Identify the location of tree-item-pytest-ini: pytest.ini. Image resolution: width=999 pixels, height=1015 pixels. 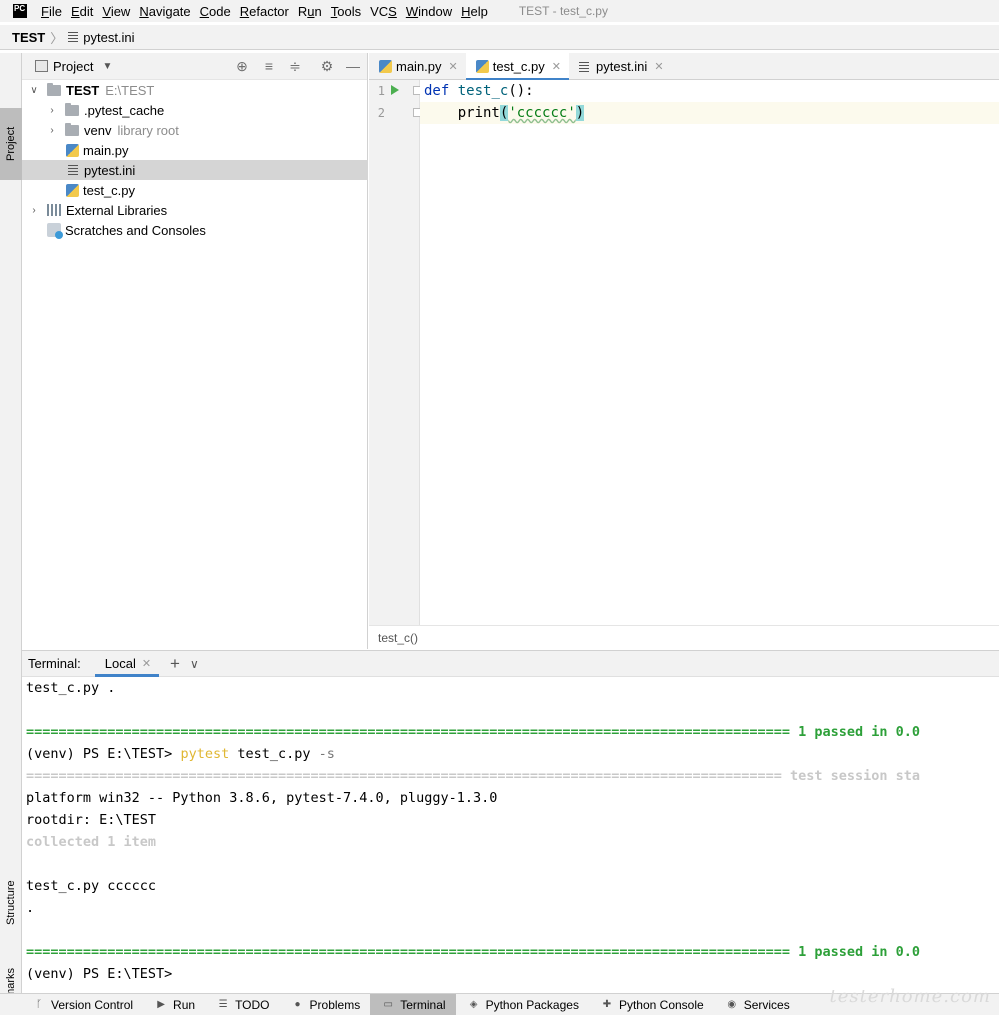
(195, 170).